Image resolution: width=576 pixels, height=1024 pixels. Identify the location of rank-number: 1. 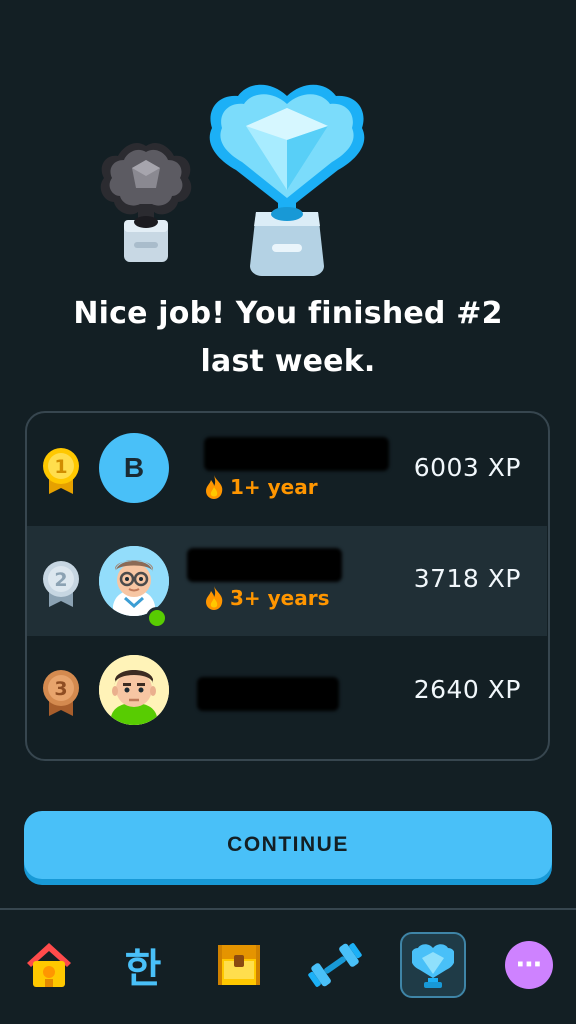
(60, 467).